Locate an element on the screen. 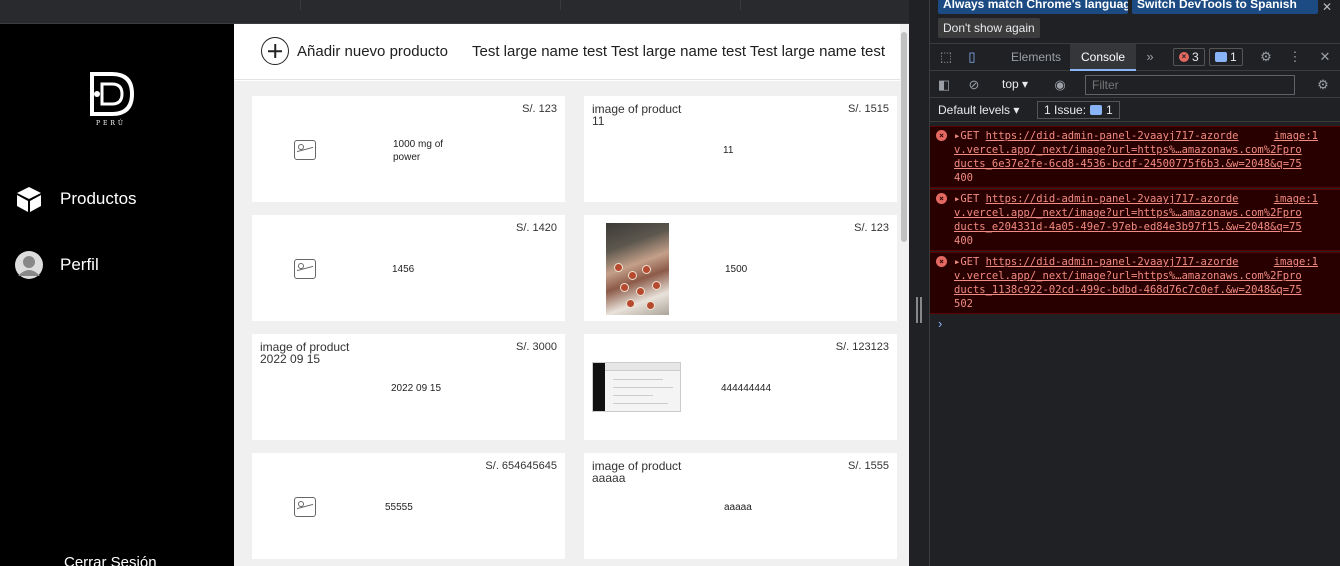 This screenshot has height=566, width=1340. close-devtools-icon: ✕ is located at coordinates (1325, 57).